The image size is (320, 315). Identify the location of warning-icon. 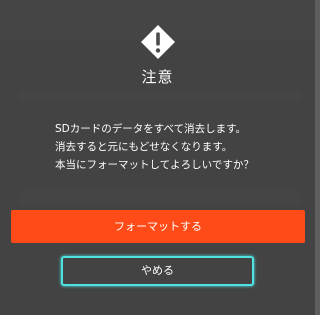
(158, 42).